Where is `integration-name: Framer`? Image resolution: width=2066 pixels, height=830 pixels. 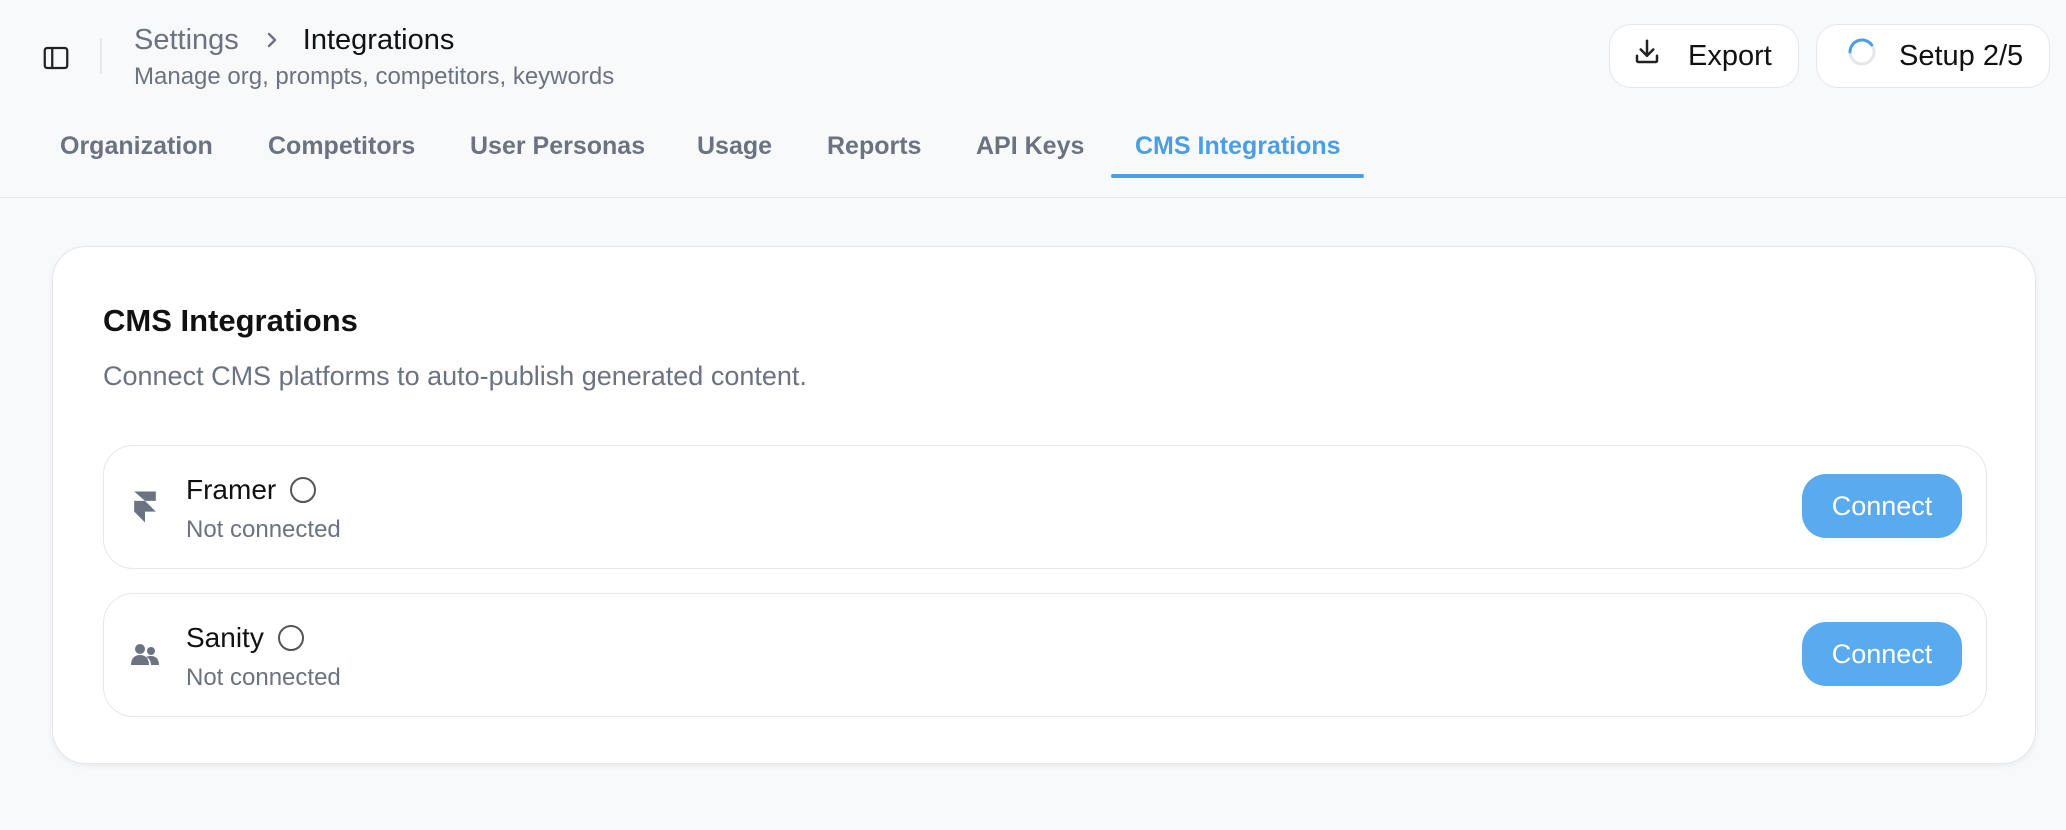 integration-name: Framer is located at coordinates (231, 489).